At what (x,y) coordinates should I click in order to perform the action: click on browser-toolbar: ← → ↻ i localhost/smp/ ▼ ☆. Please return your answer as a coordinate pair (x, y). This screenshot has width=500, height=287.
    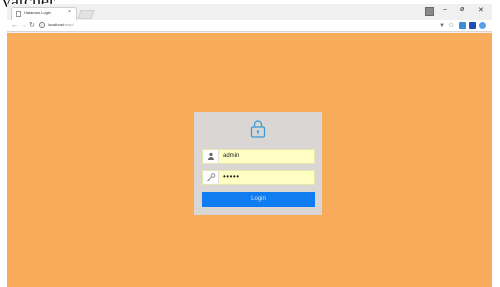
    Looking at the image, I should click on (249, 26).